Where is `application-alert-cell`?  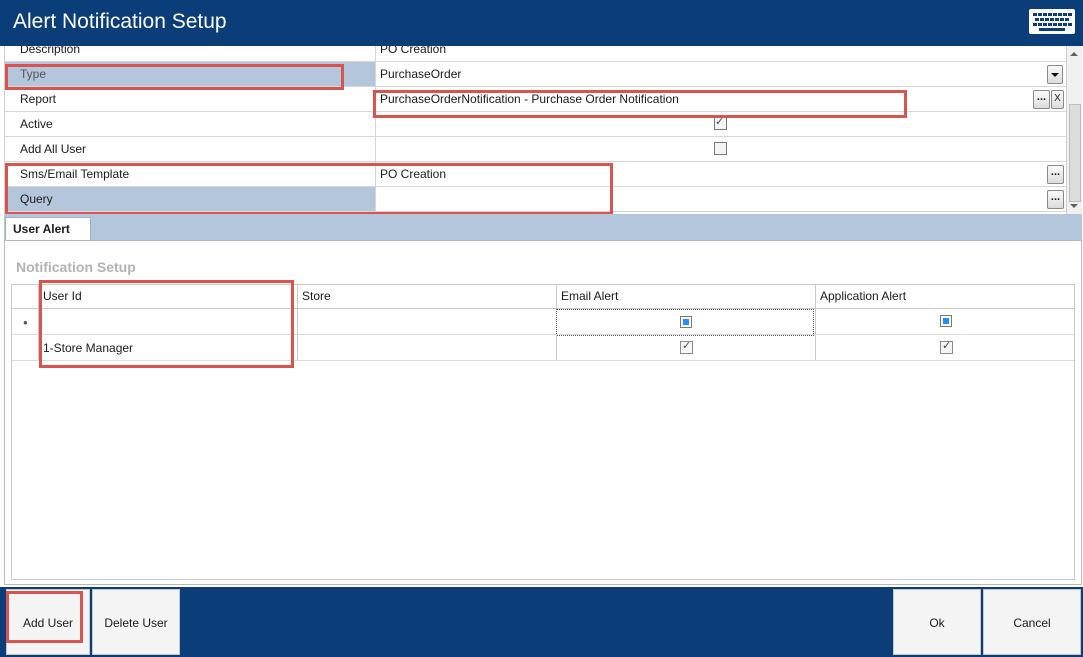
application-alert-cell is located at coordinates (944, 347).